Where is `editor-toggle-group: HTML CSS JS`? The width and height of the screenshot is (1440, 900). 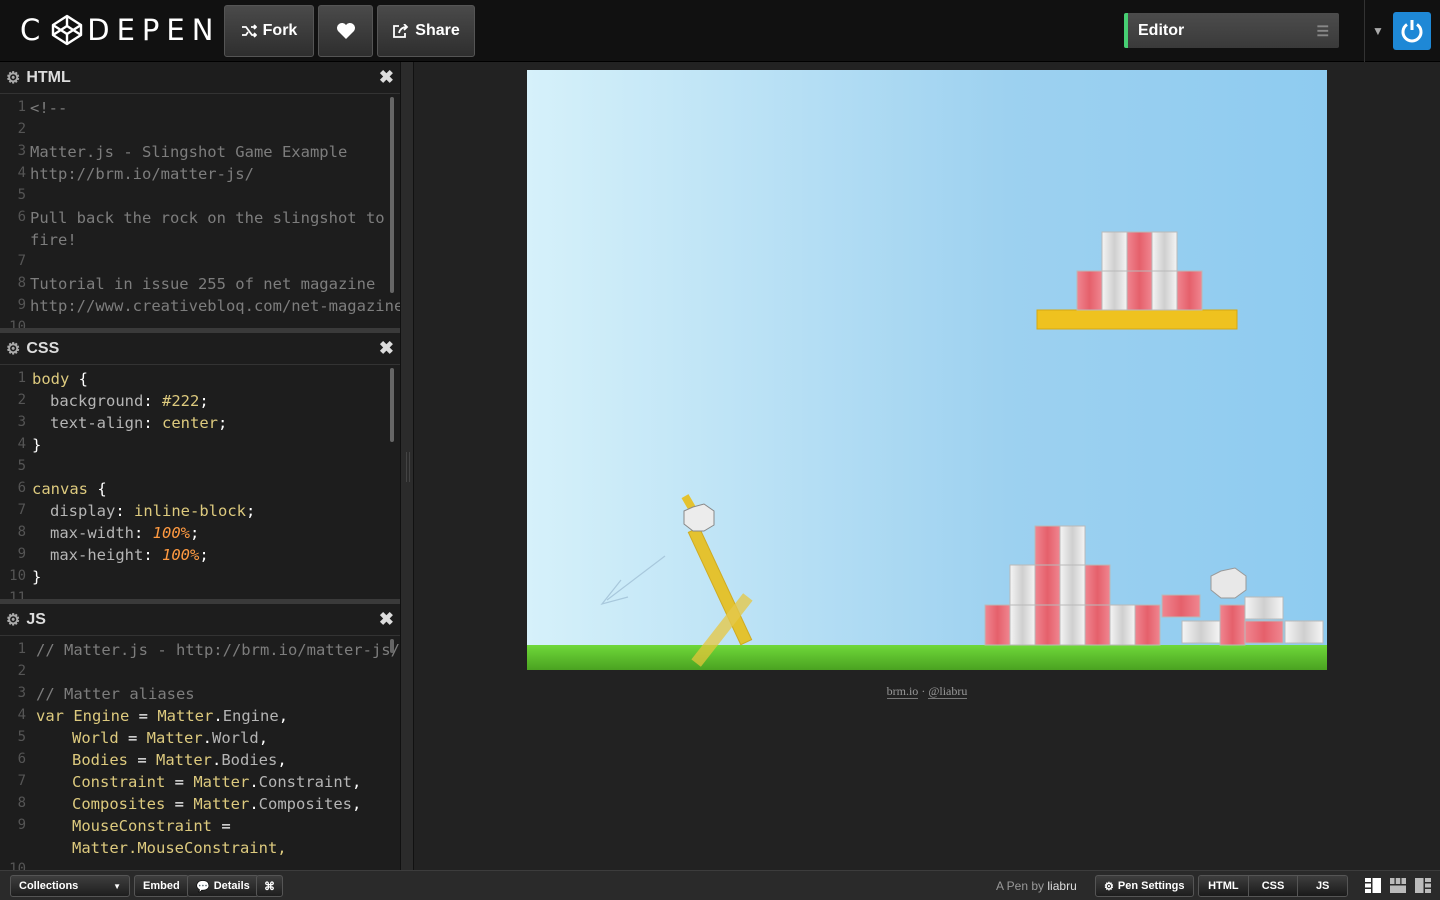 editor-toggle-group: HTML CSS JS is located at coordinates (1273, 886).